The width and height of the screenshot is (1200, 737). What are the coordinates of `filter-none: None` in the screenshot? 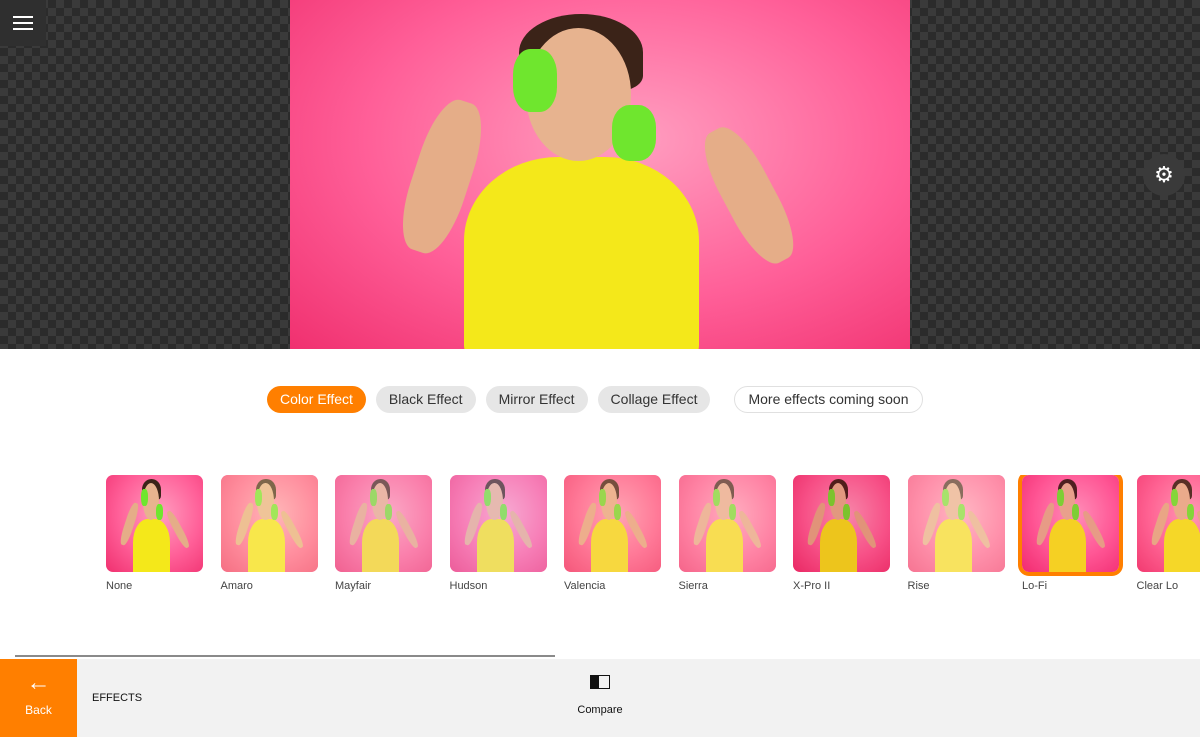 It's located at (154, 533).